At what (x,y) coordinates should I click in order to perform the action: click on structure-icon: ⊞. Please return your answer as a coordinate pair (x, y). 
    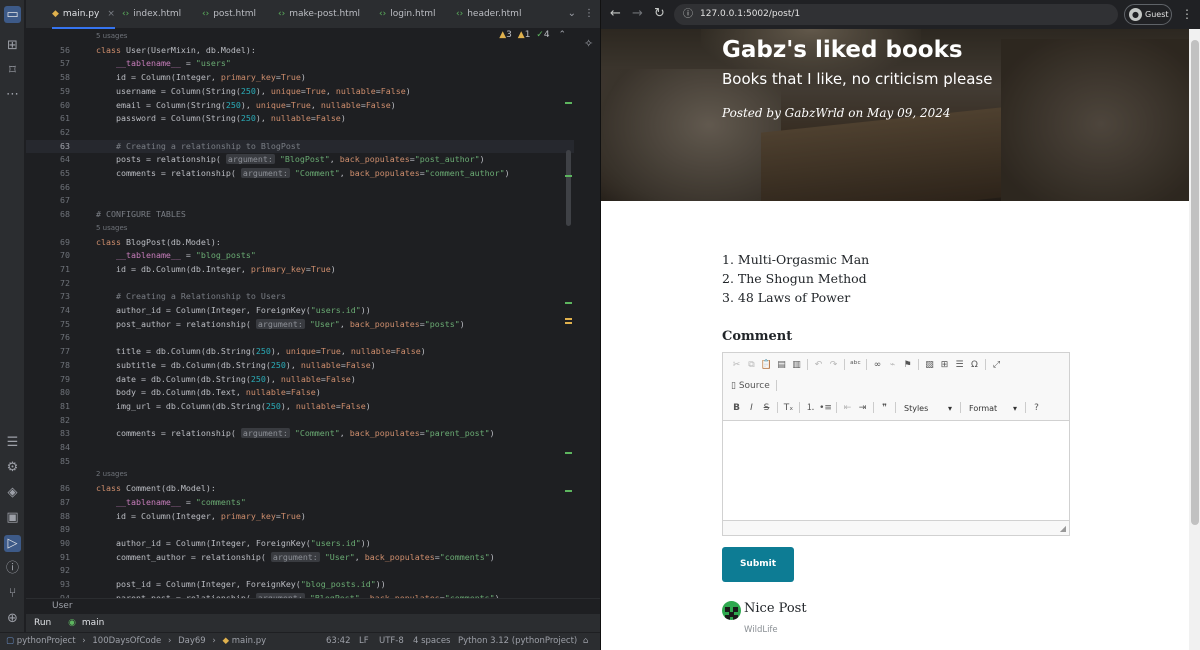
    Looking at the image, I should click on (12, 45).